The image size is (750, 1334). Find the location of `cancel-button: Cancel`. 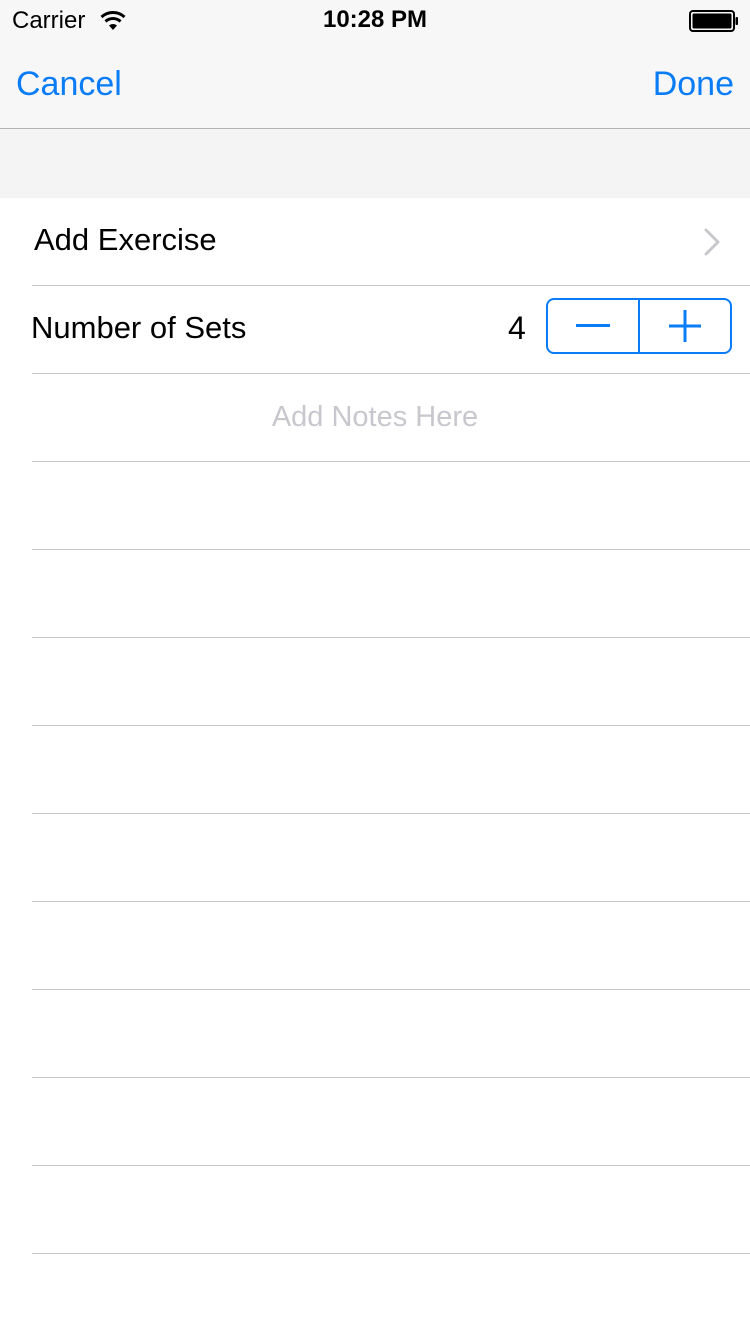

cancel-button: Cancel is located at coordinates (69, 84).